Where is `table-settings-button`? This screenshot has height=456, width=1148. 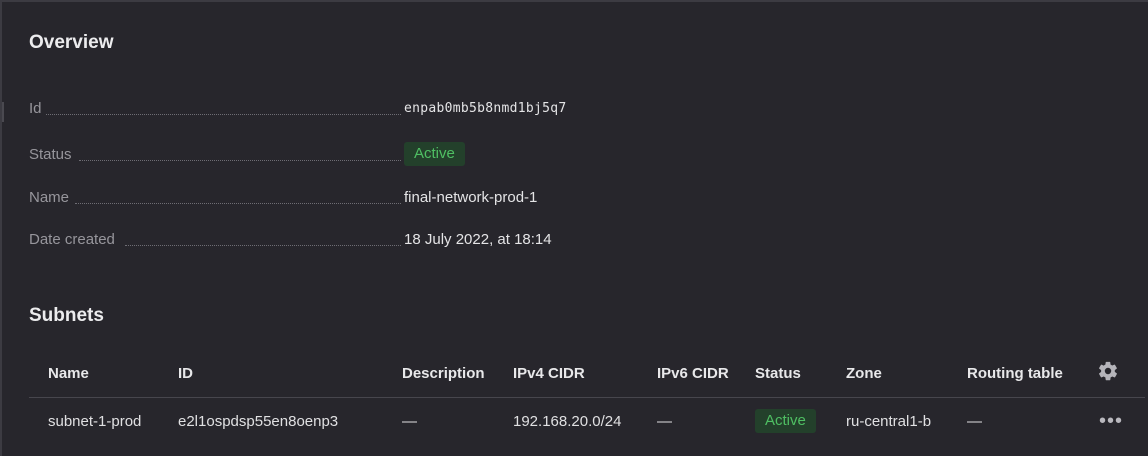
table-settings-button is located at coordinates (1108, 373).